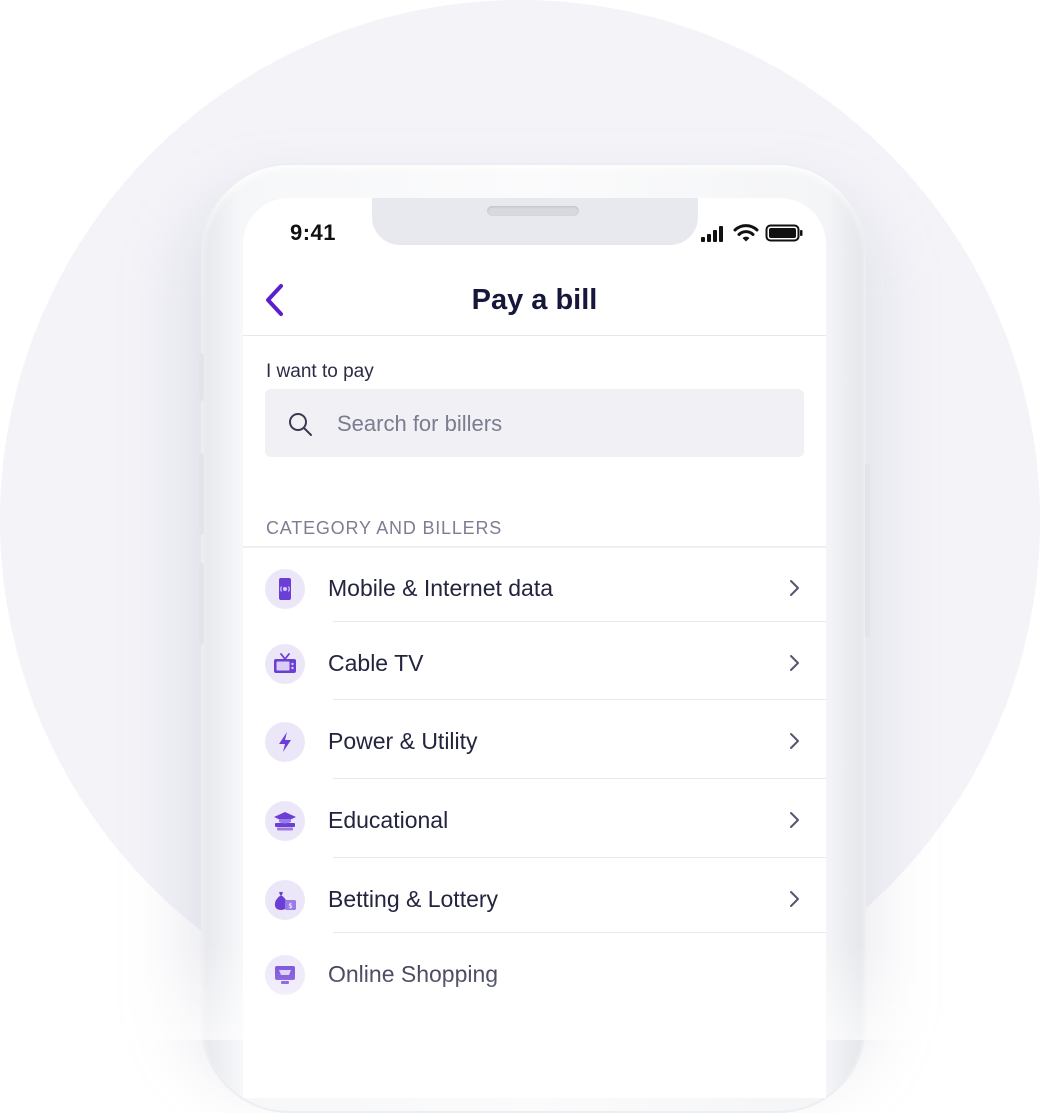  I want to click on search-icon, so click(300, 424).